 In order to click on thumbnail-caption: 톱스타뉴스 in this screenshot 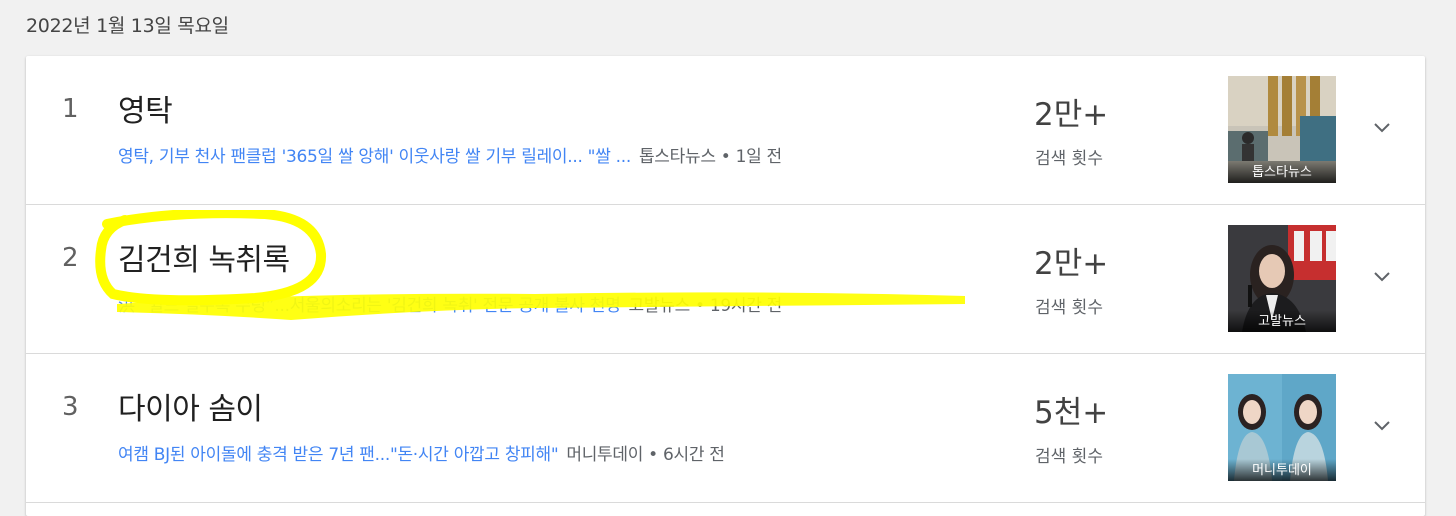, I will do `click(1282, 172)`.